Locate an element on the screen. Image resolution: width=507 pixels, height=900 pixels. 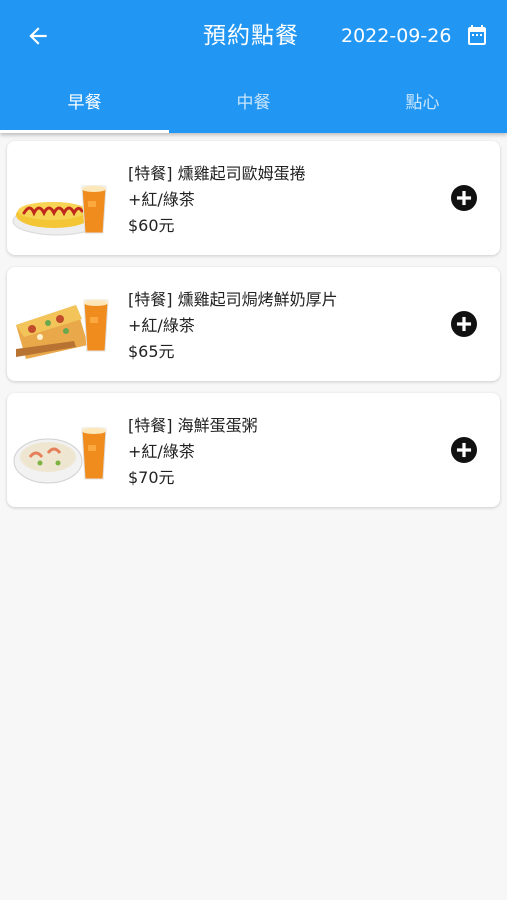
calendar-icon is located at coordinates (477, 35).